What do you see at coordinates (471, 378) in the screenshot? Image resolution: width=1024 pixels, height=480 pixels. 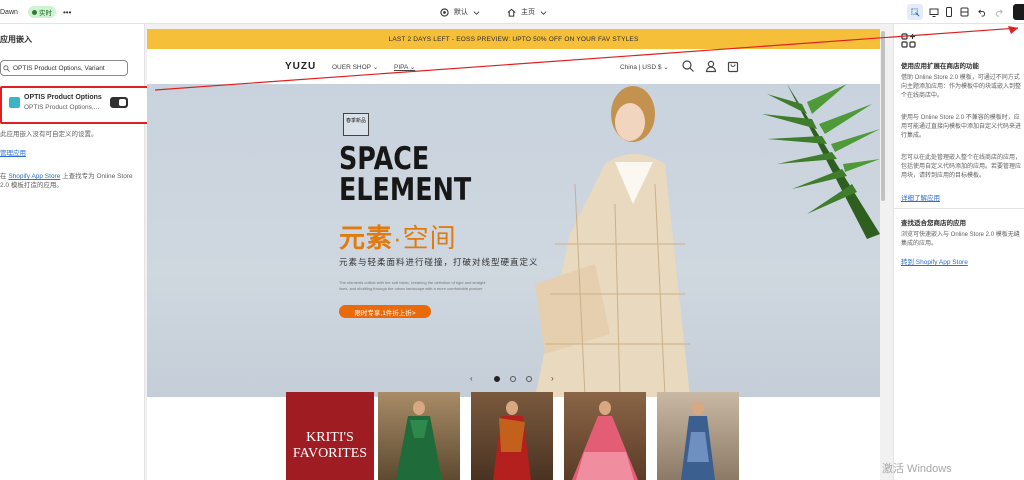 I see `slide-prev-button: ‹` at bounding box center [471, 378].